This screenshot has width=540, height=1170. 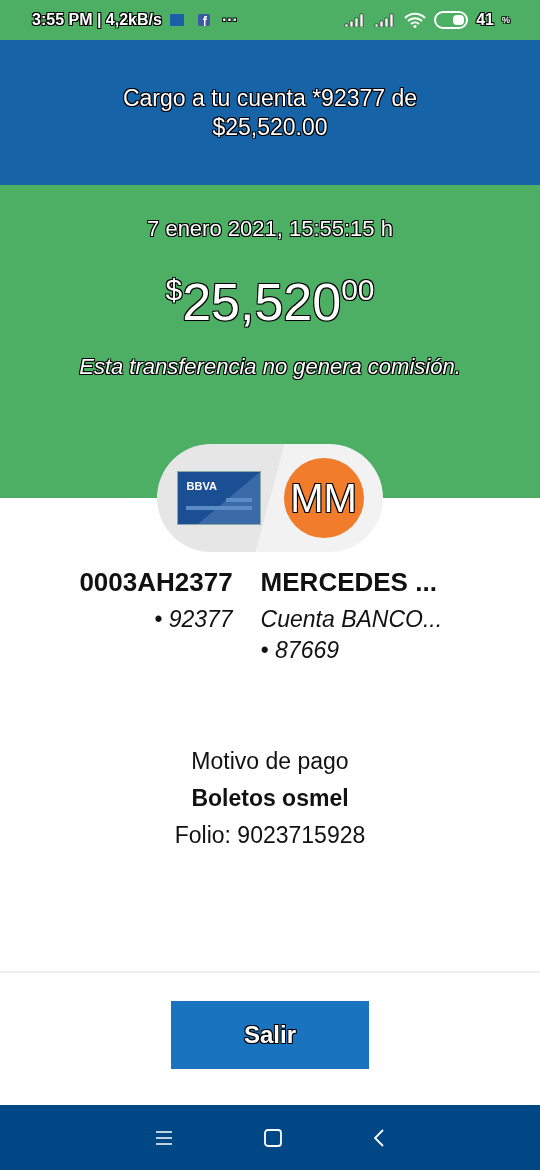 I want to click on recipient-account-number: • 87669, so click(x=299, y=650).